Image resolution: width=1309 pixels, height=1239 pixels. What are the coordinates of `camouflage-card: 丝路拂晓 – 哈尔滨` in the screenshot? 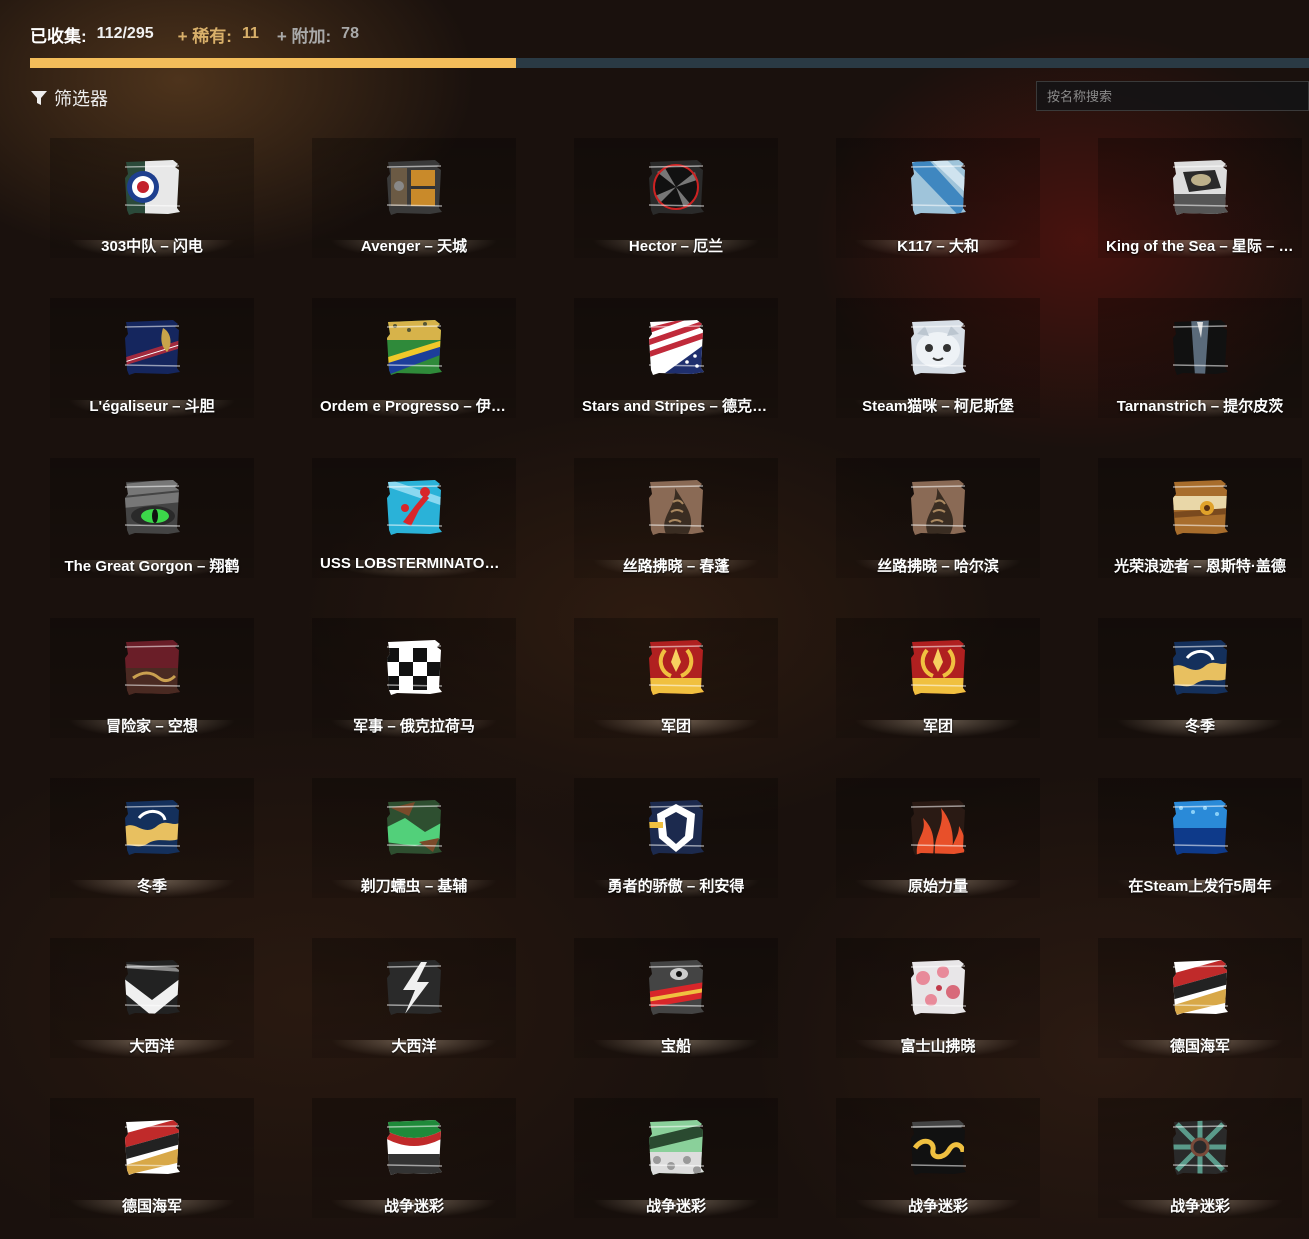 It's located at (938, 518).